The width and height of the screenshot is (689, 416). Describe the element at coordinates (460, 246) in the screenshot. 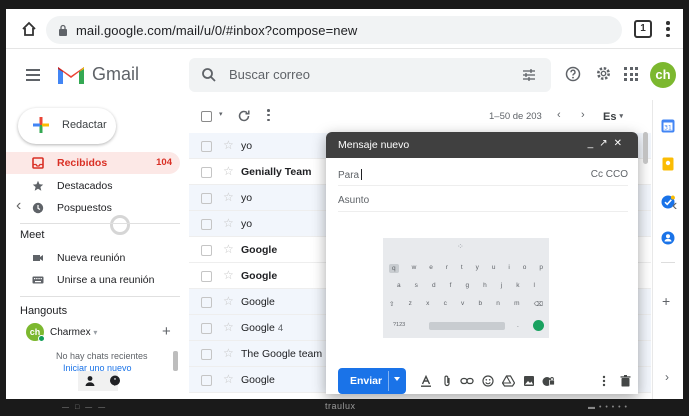

I see `keyboard-move-handle-icon: ⁘` at that location.